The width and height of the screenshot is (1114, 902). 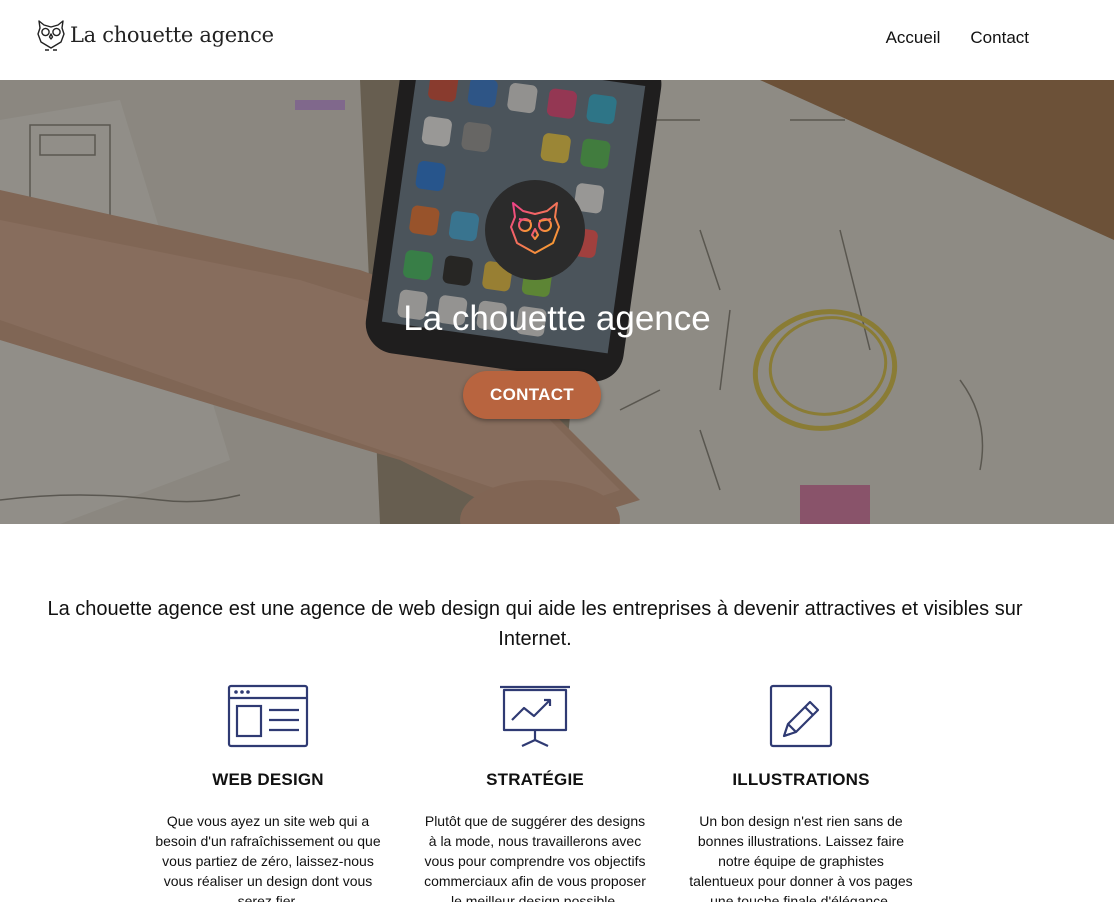 I want to click on logo-text: La chouette agence, so click(x=172, y=35).